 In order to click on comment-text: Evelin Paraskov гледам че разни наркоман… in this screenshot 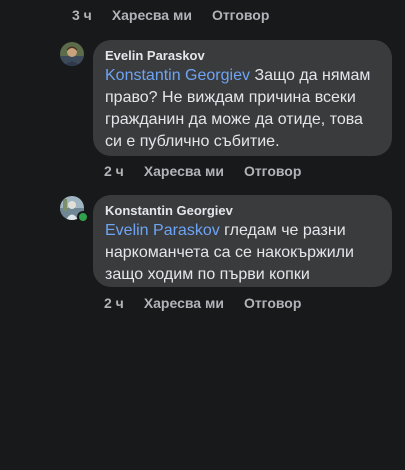, I will do `click(242, 253)`.